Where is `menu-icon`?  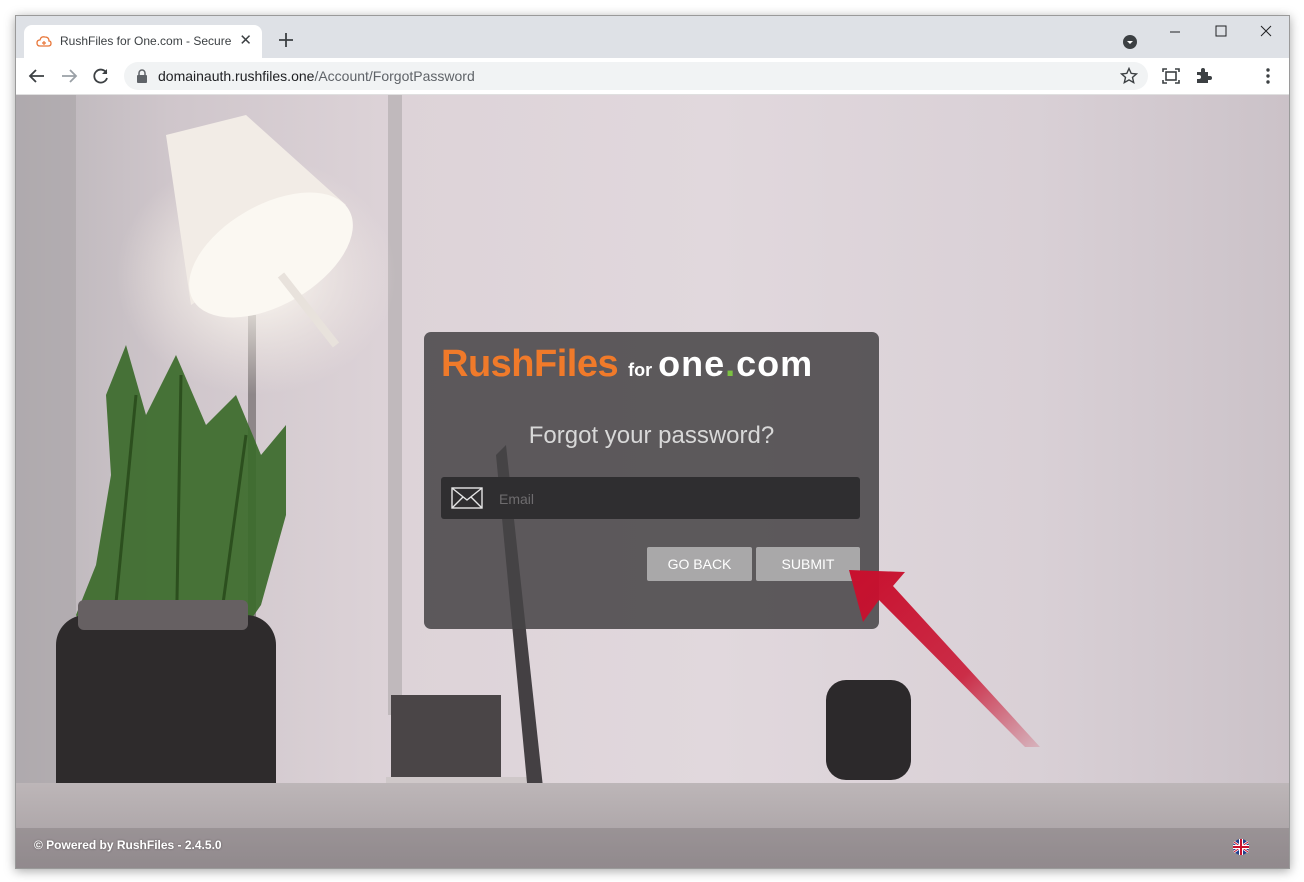
menu-icon is located at coordinates (1268, 76).